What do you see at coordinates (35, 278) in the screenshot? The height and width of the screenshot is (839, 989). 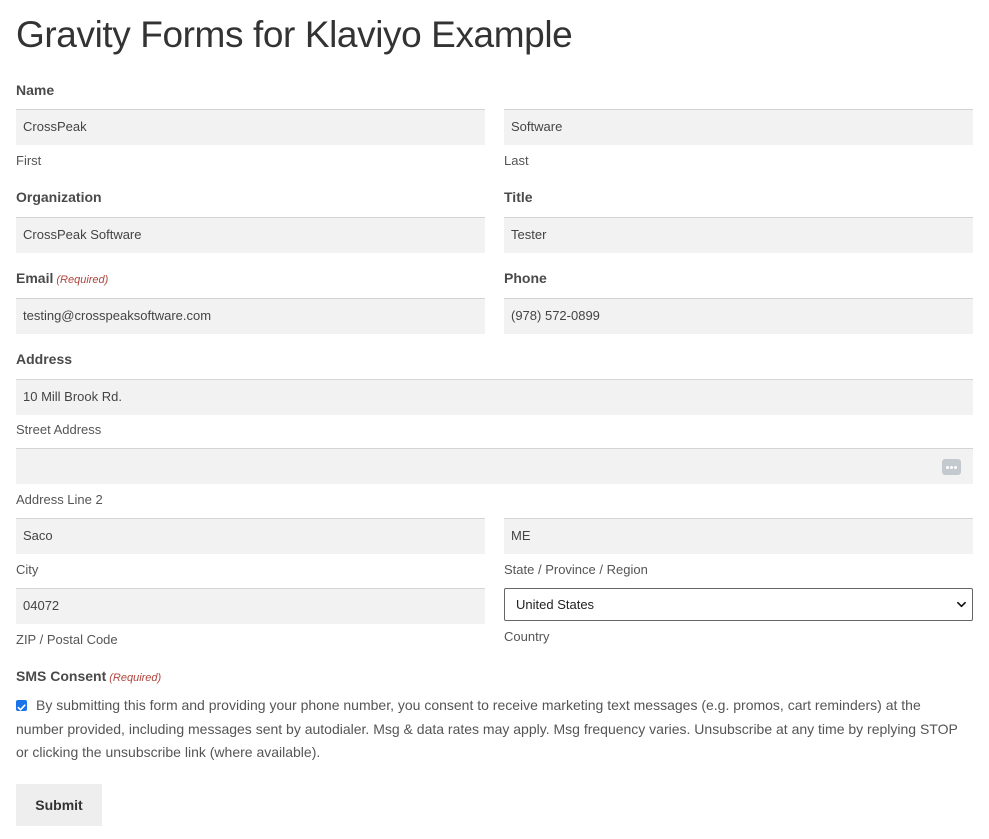 I see `email-label-text: Email` at bounding box center [35, 278].